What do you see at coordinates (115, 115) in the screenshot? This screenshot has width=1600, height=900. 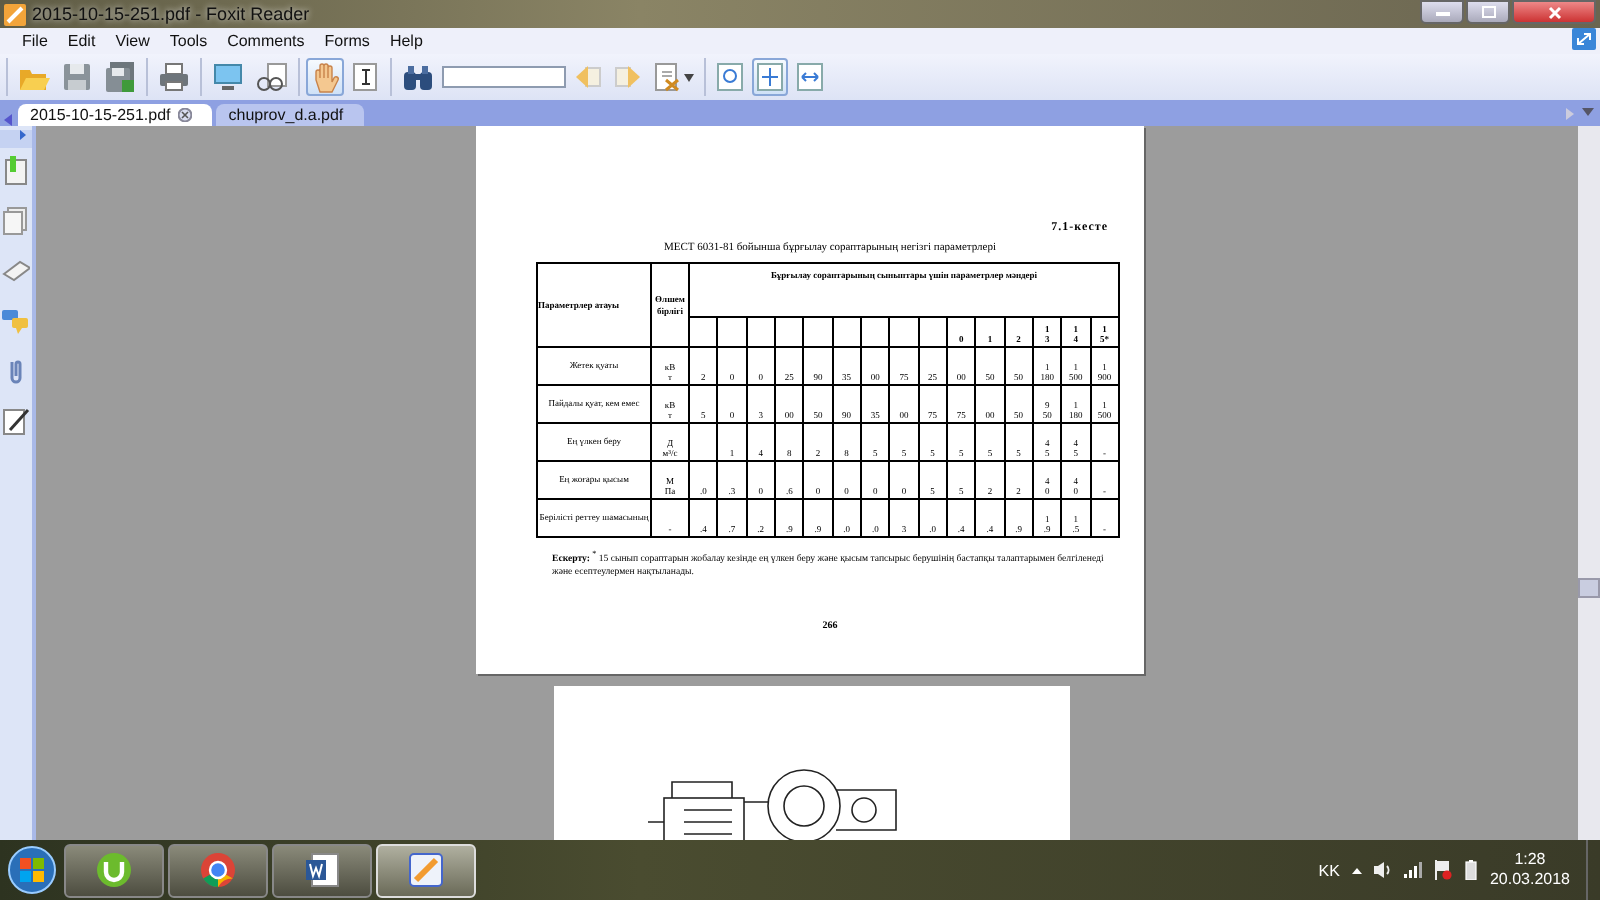 I see `document-tab: 2015-10-15-251.pdf` at bounding box center [115, 115].